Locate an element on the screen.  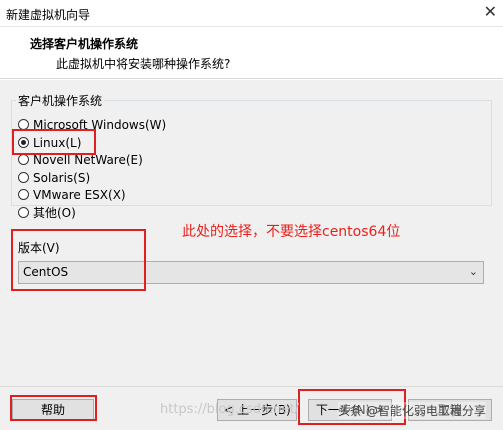
title-bar: 新建虚拟机向导 ✕ is located at coordinates (251, 13).